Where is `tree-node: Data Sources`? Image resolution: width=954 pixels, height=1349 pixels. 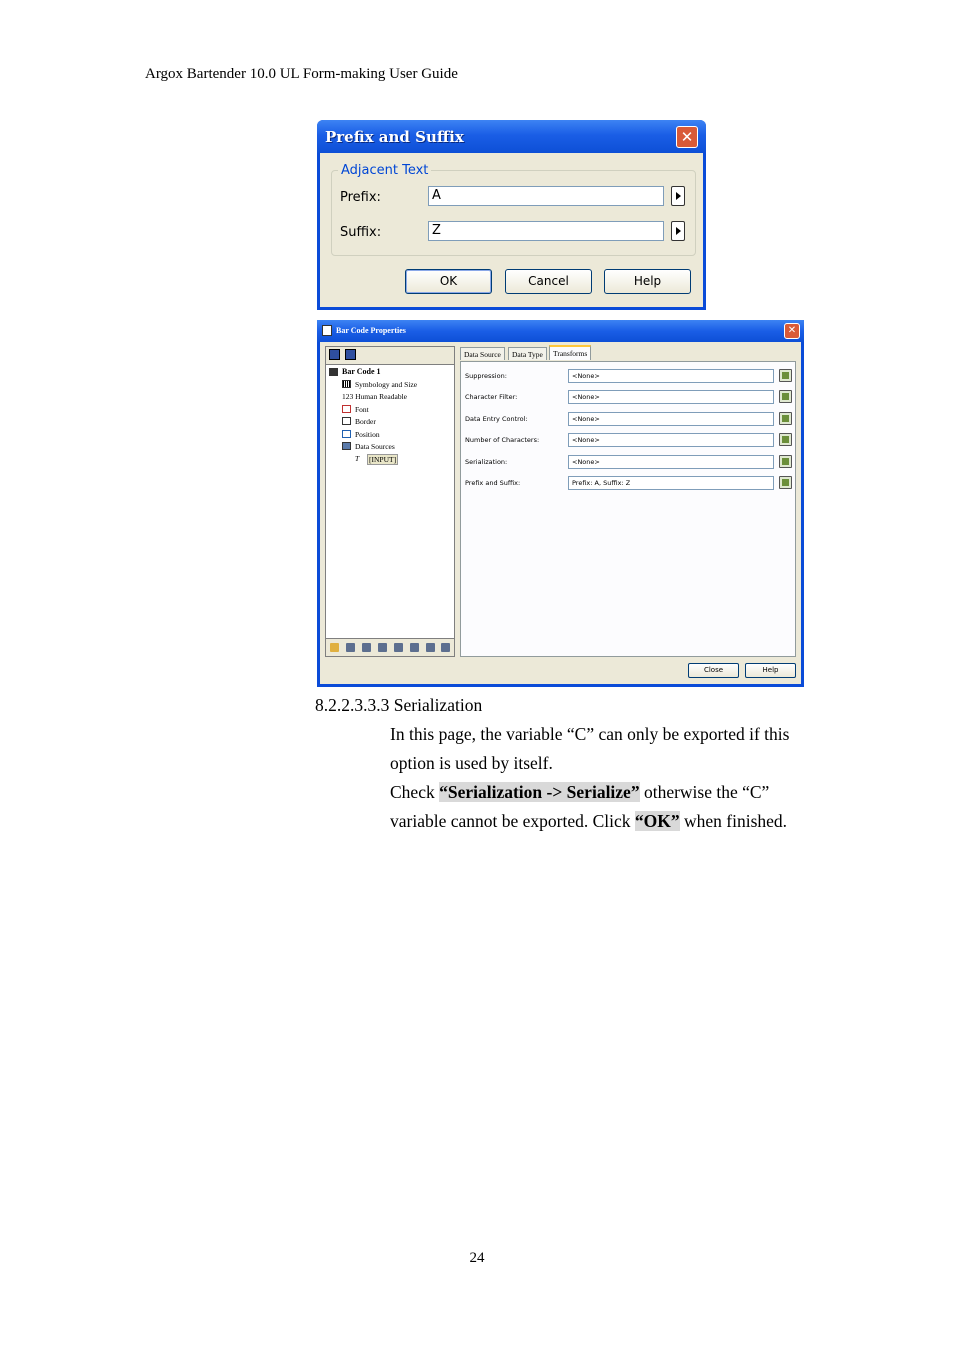 tree-node: Data Sources is located at coordinates (375, 446).